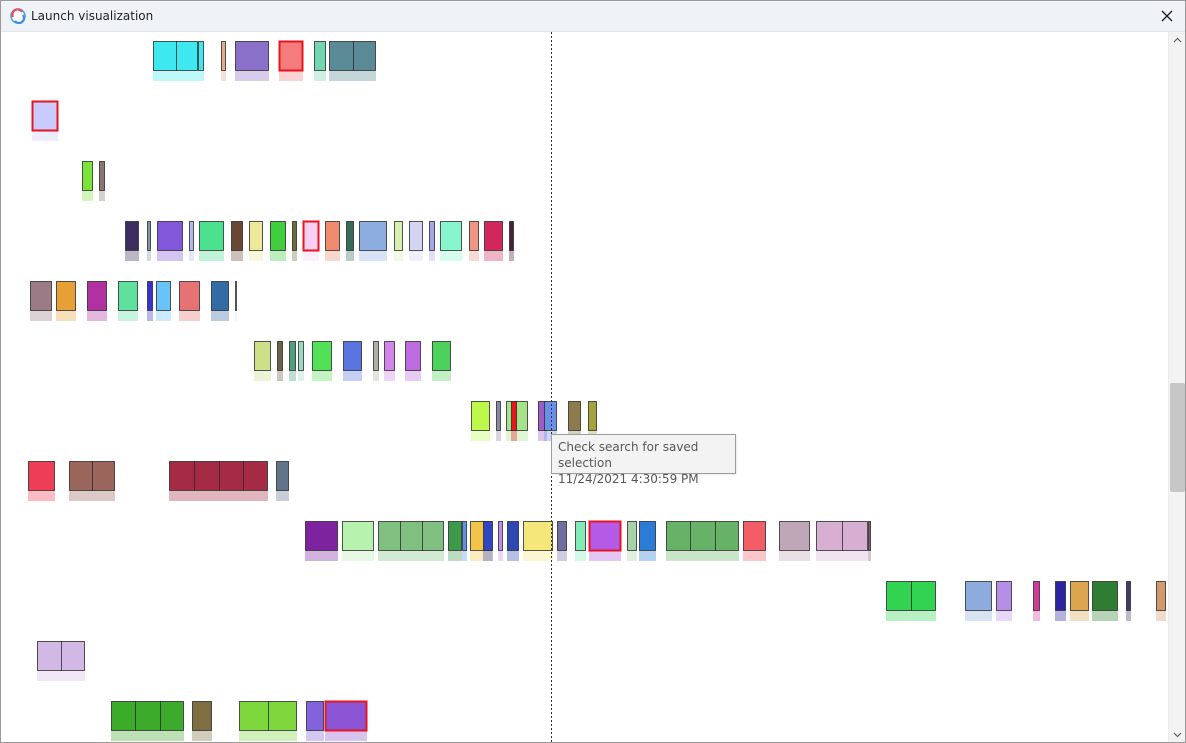 Image resolution: width=1186 pixels, height=743 pixels. Describe the element at coordinates (1177, 437) in the screenshot. I see `scroll-thumb` at that location.